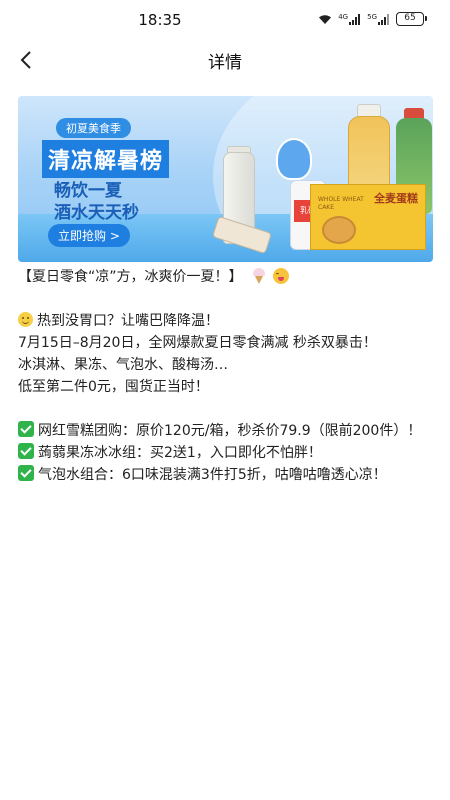  I want to click on nav-bar: 详情, so click(225, 60).